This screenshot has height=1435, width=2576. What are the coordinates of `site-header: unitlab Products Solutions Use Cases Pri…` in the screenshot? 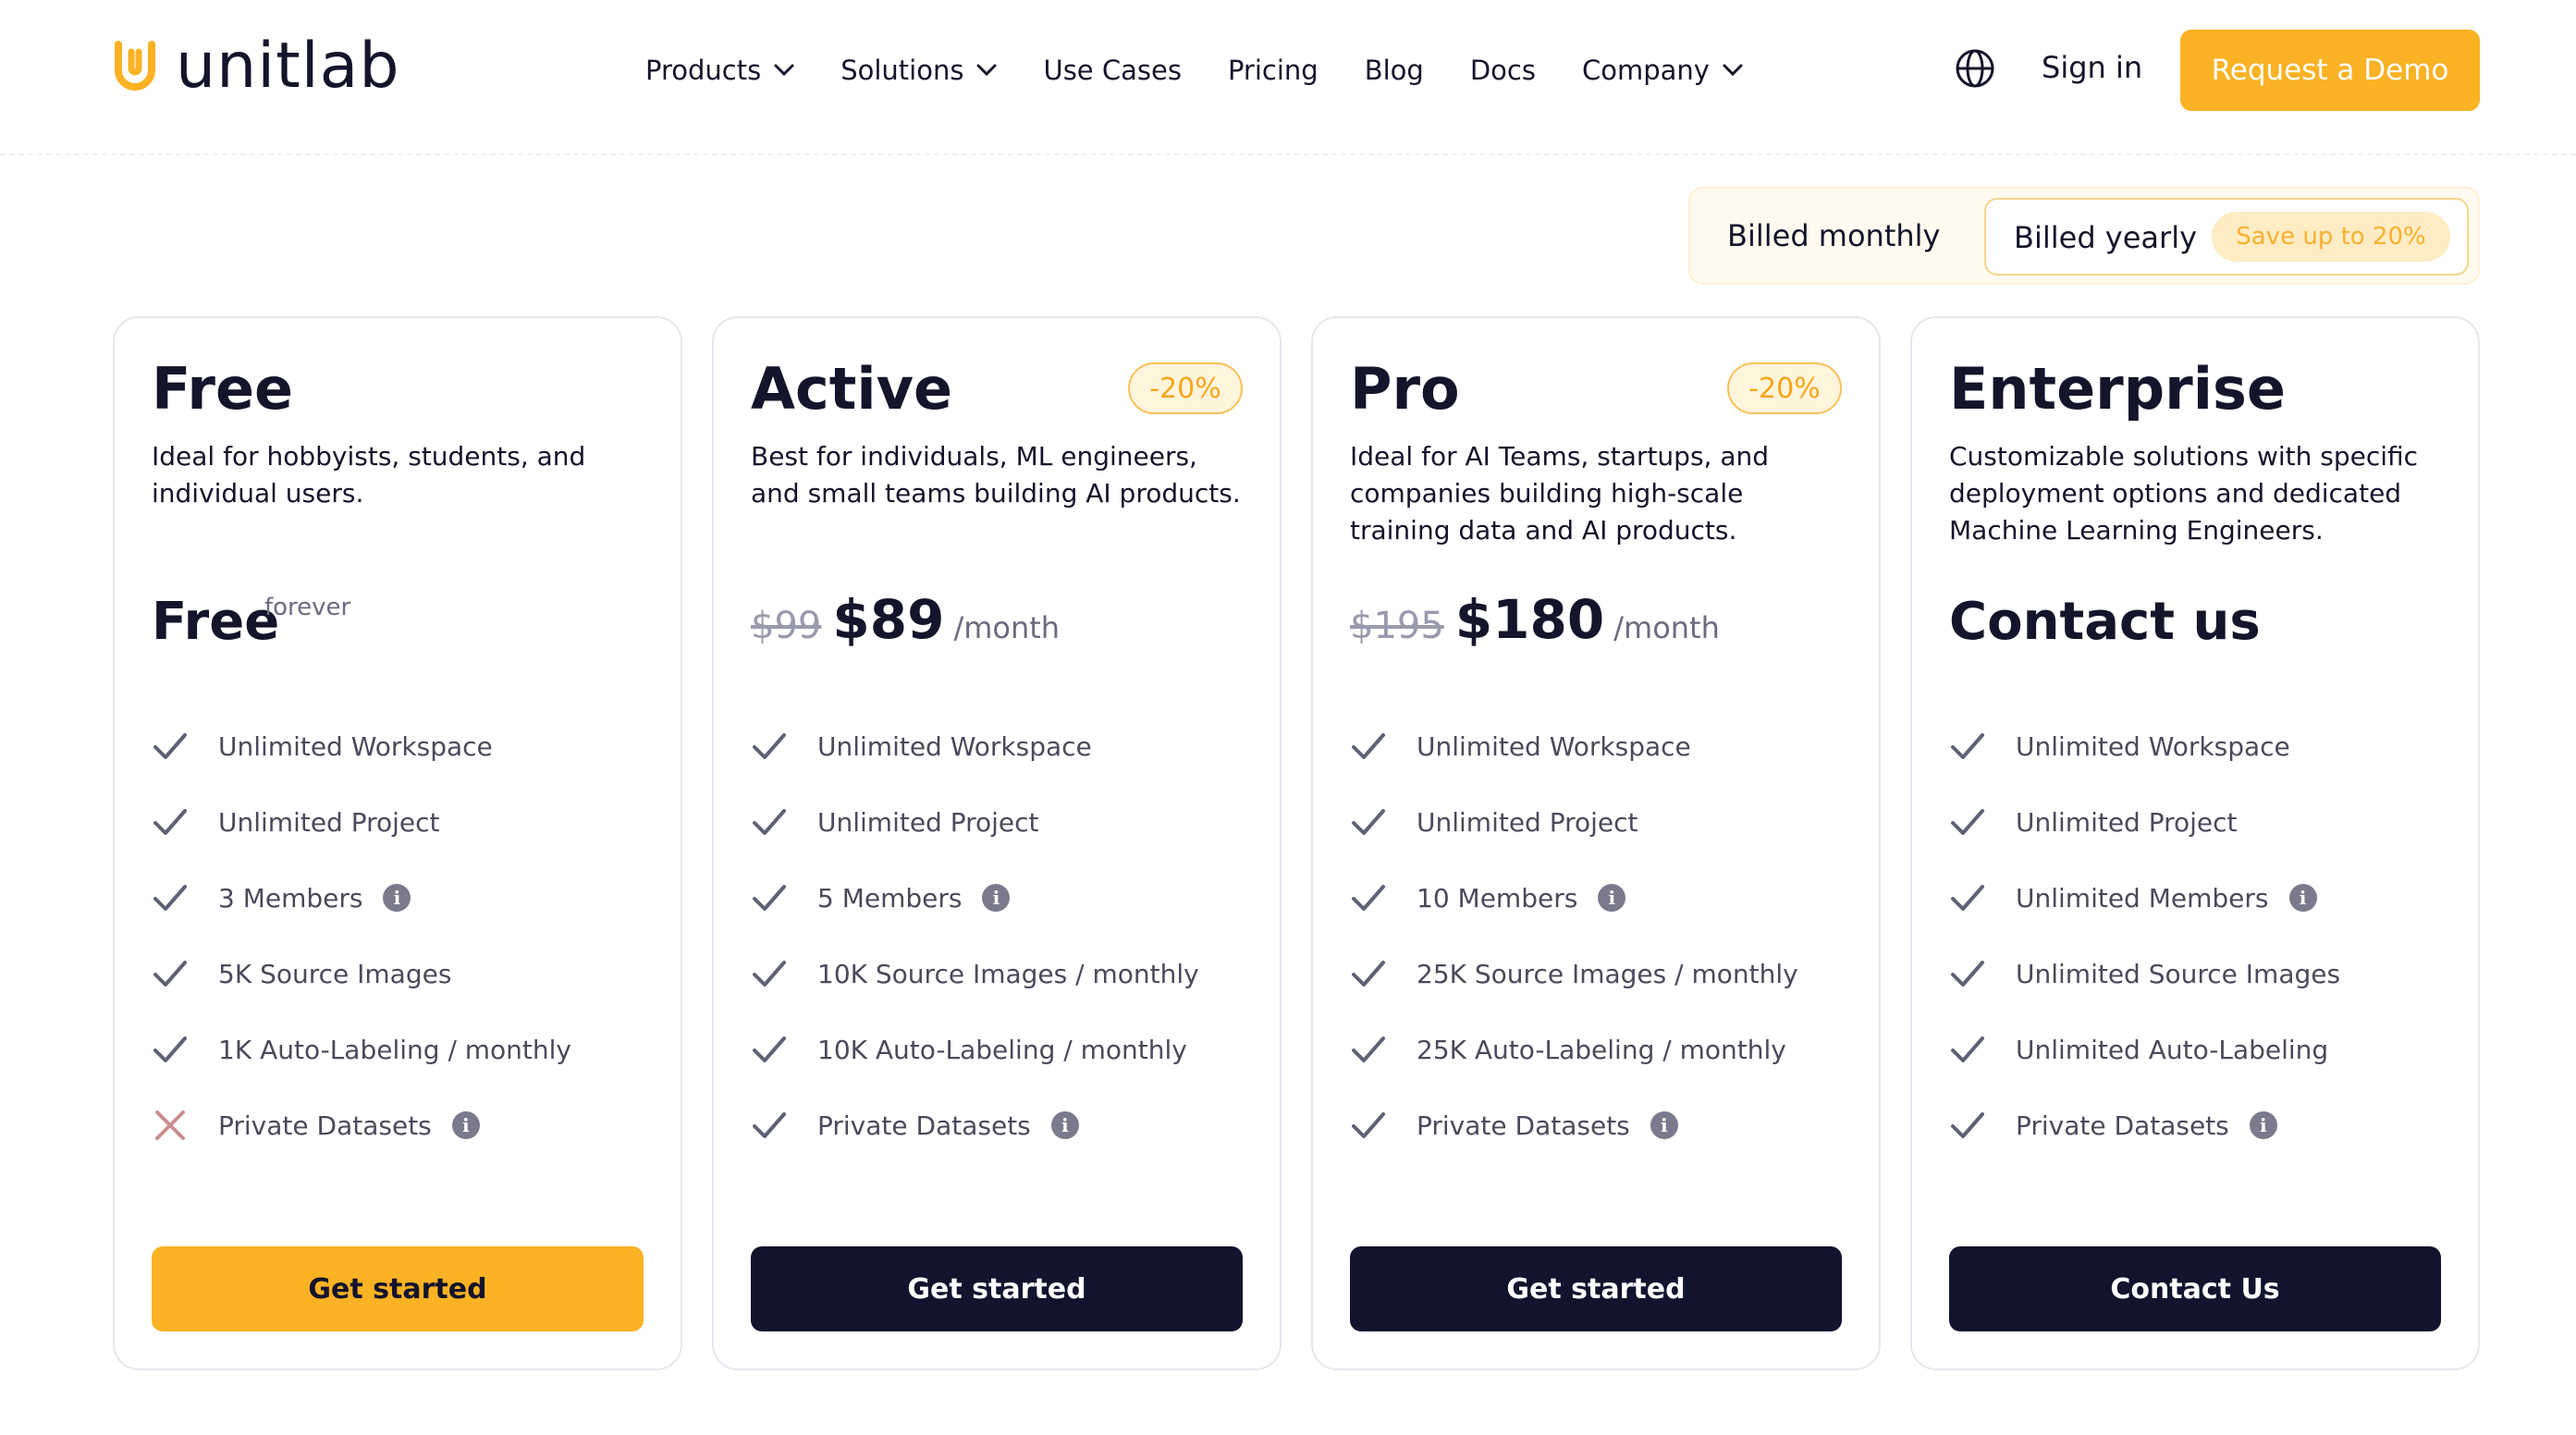 It's located at (1288, 77).